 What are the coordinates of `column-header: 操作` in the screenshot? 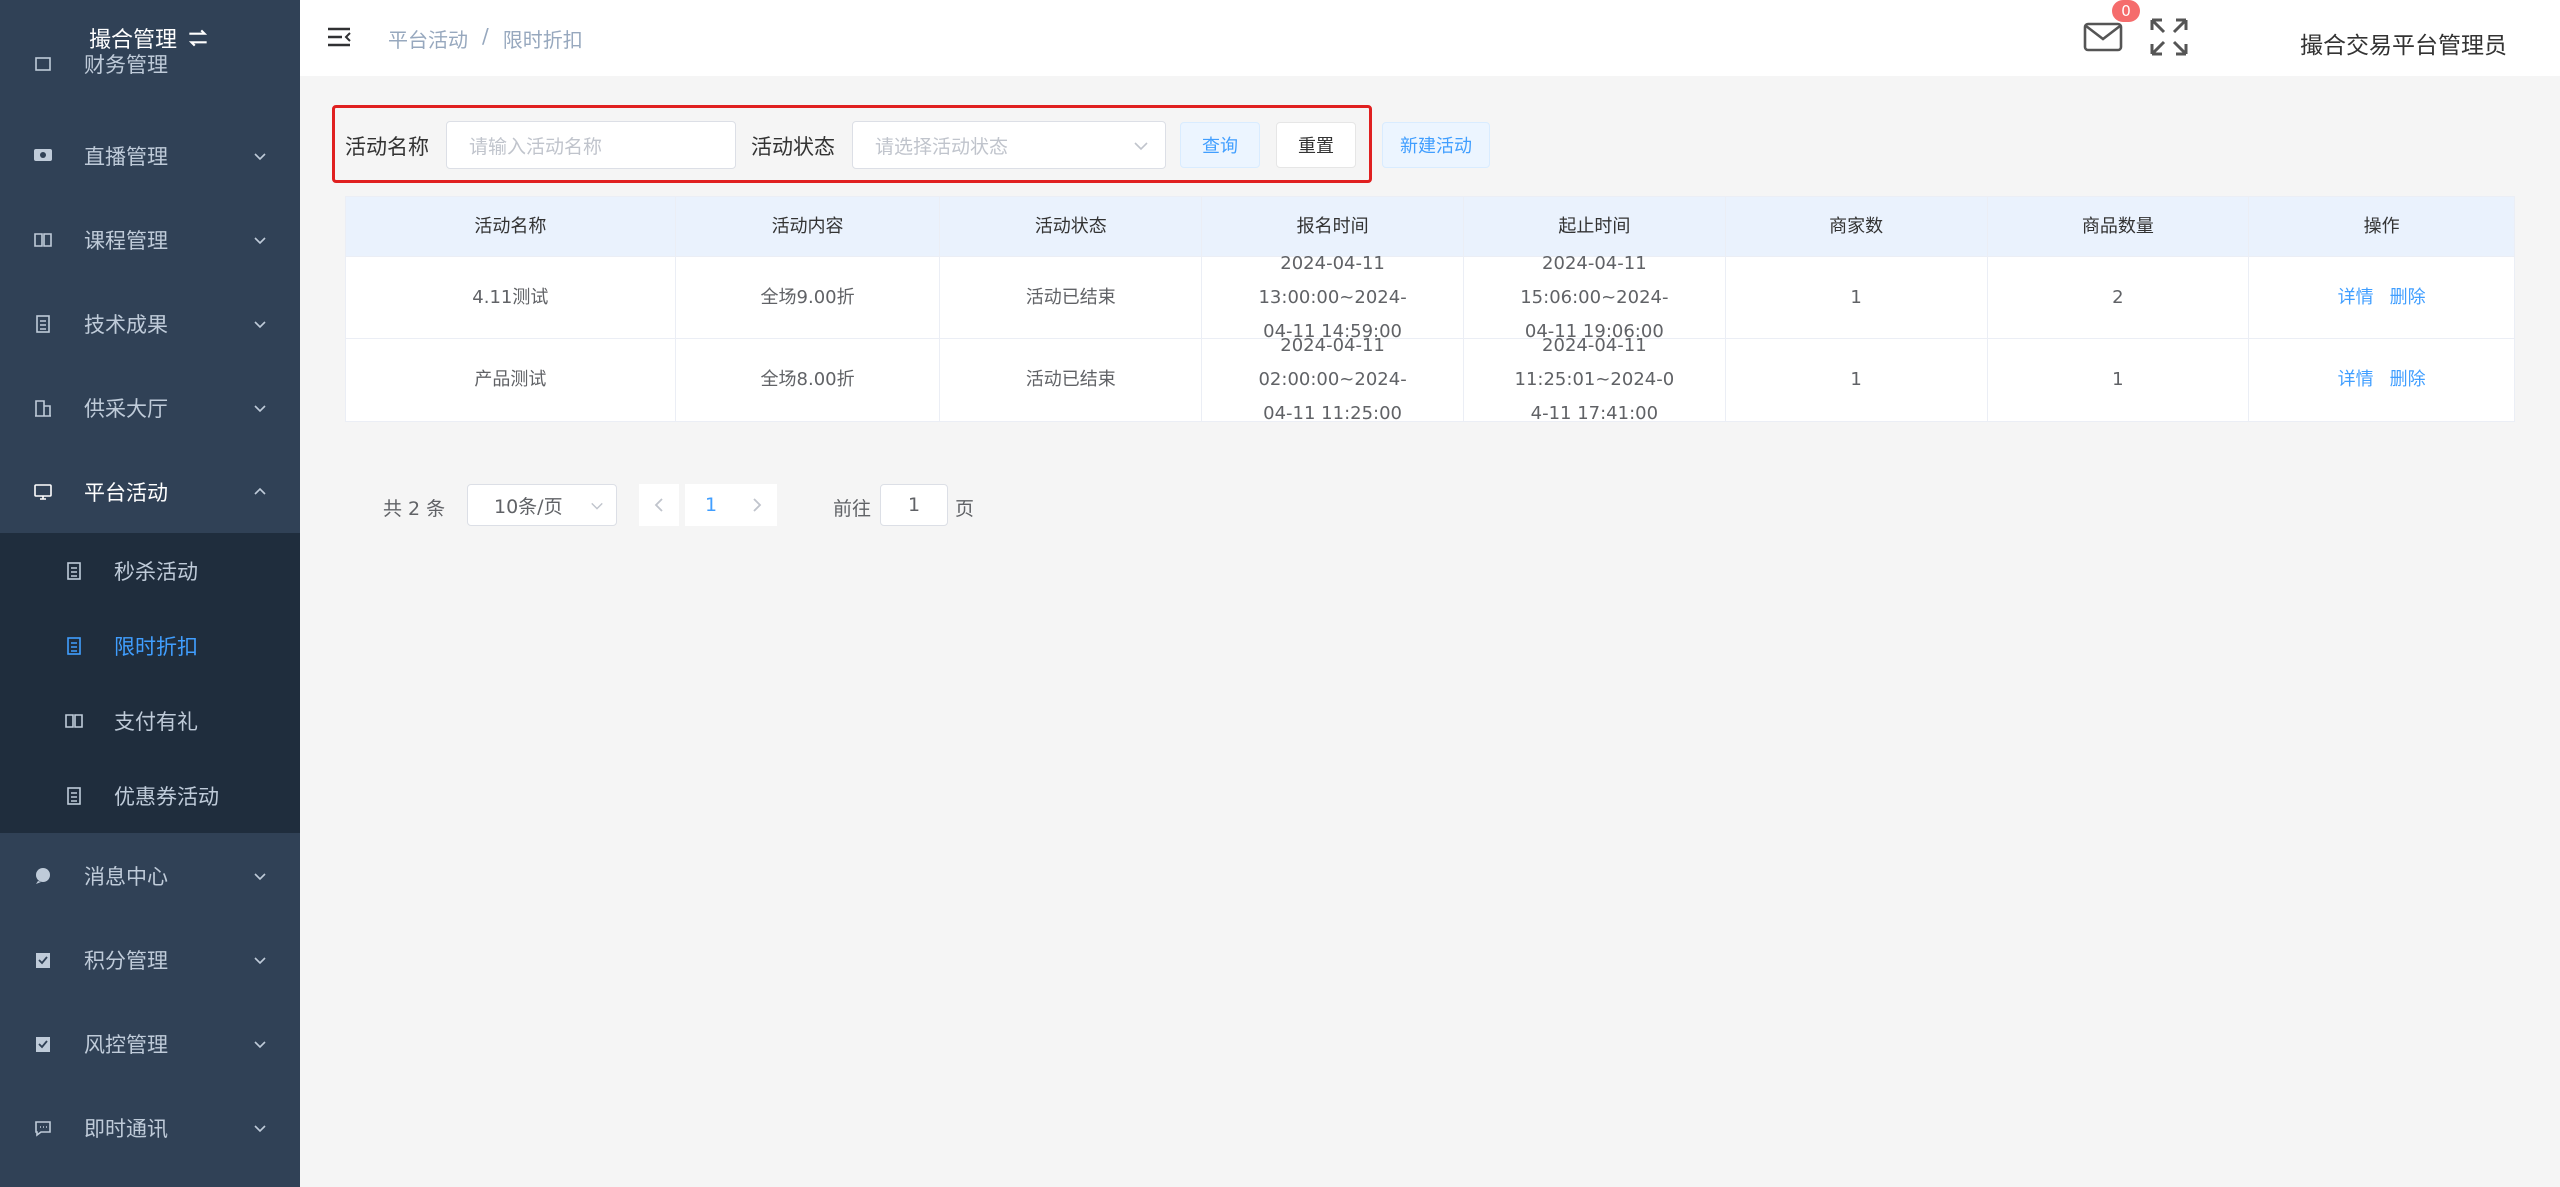 It's located at (2381, 226).